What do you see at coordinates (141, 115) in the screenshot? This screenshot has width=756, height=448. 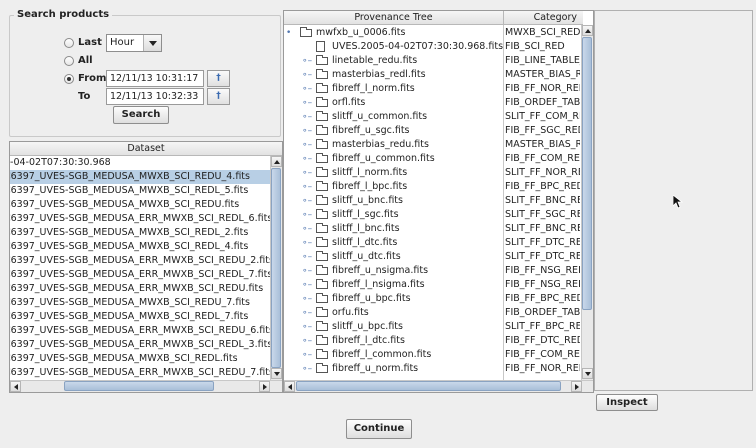 I see `search-button: Search` at bounding box center [141, 115].